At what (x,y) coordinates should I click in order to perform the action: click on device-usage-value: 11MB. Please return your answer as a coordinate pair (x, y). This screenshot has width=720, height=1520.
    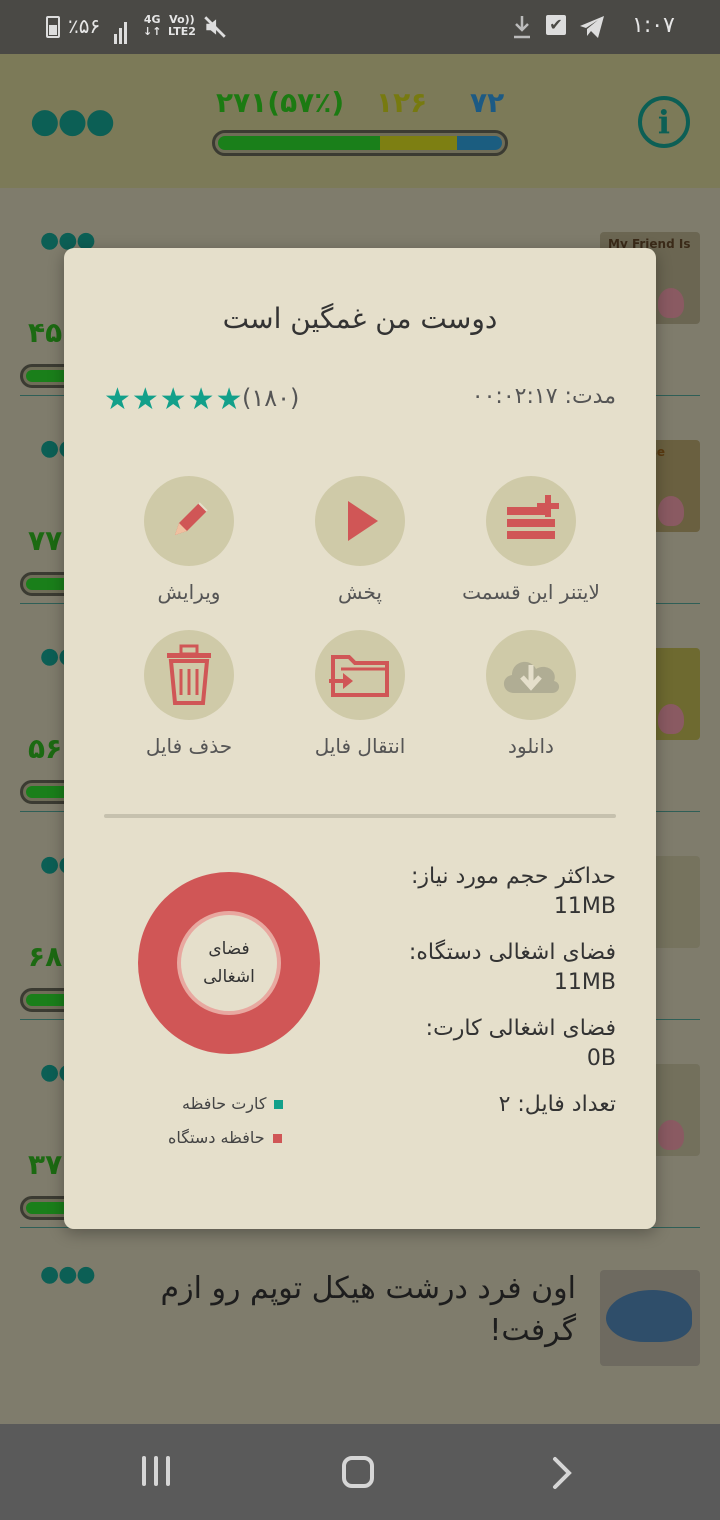
    Looking at the image, I should click on (584, 982).